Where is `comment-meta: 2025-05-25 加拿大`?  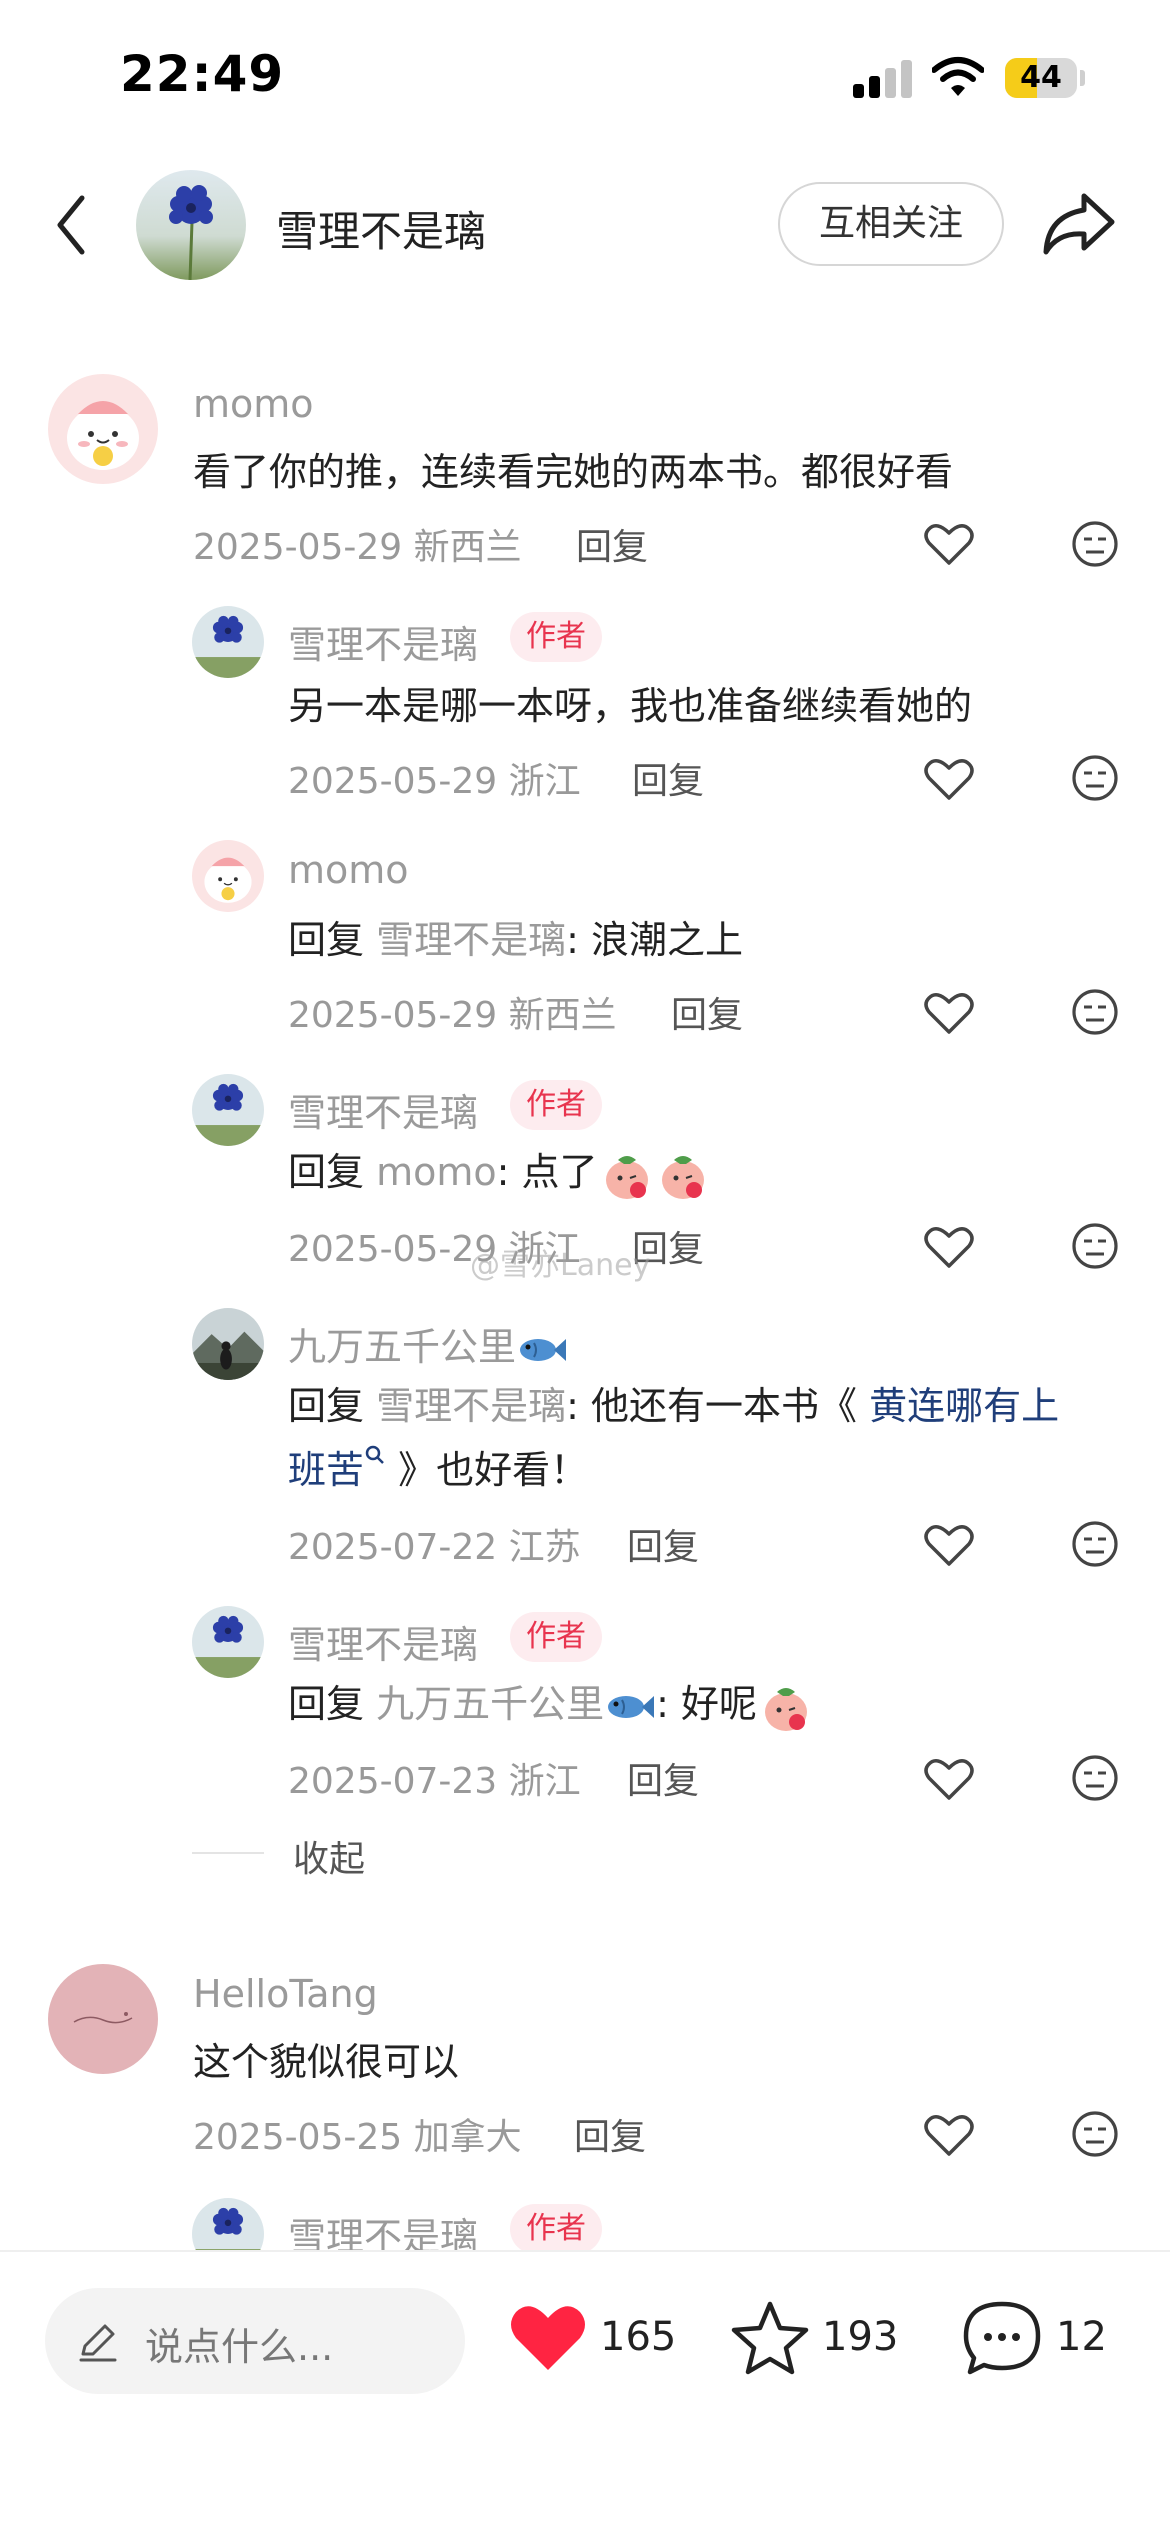
comment-meta: 2025-05-25 加拿大 is located at coordinates (357, 2134).